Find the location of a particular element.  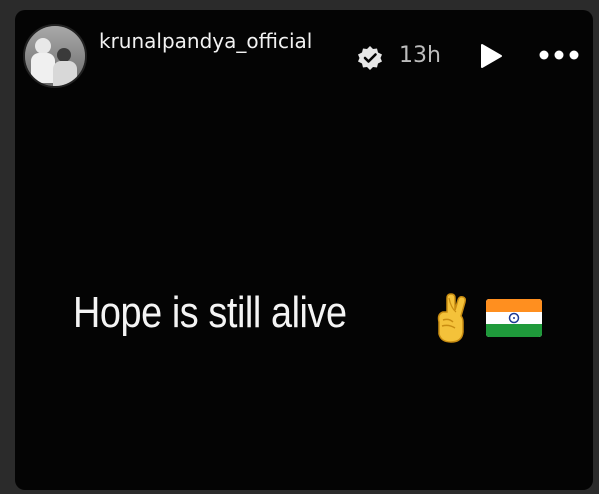

play-icon is located at coordinates (491, 56).